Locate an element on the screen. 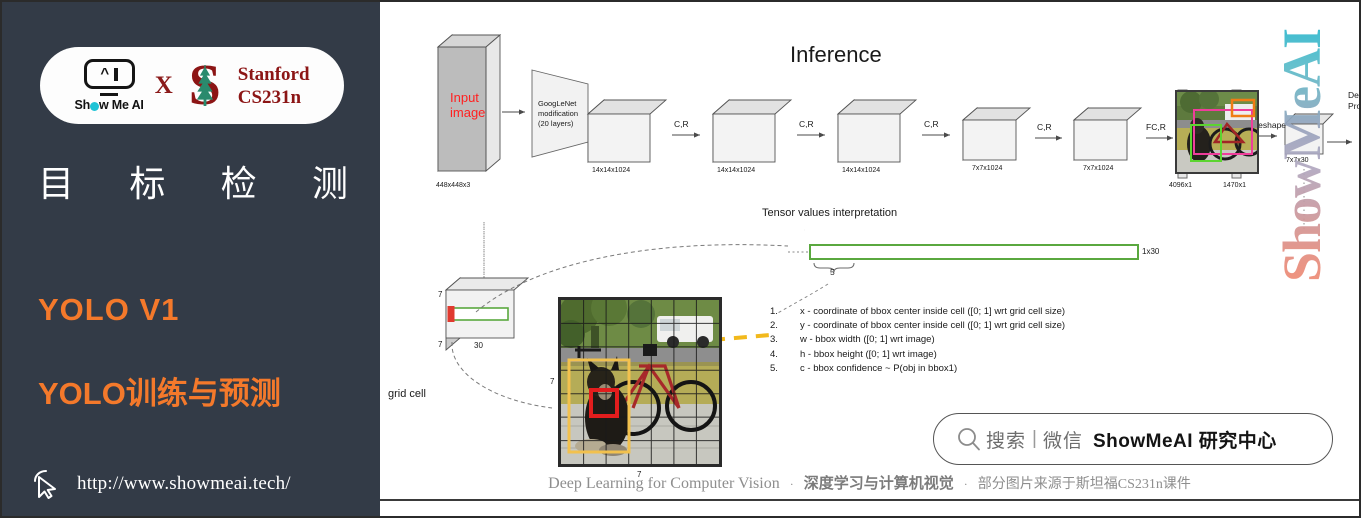 Image resolution: width=1361 pixels, height=518 pixels. stanford-line-2: CS231n is located at coordinates (269, 97).